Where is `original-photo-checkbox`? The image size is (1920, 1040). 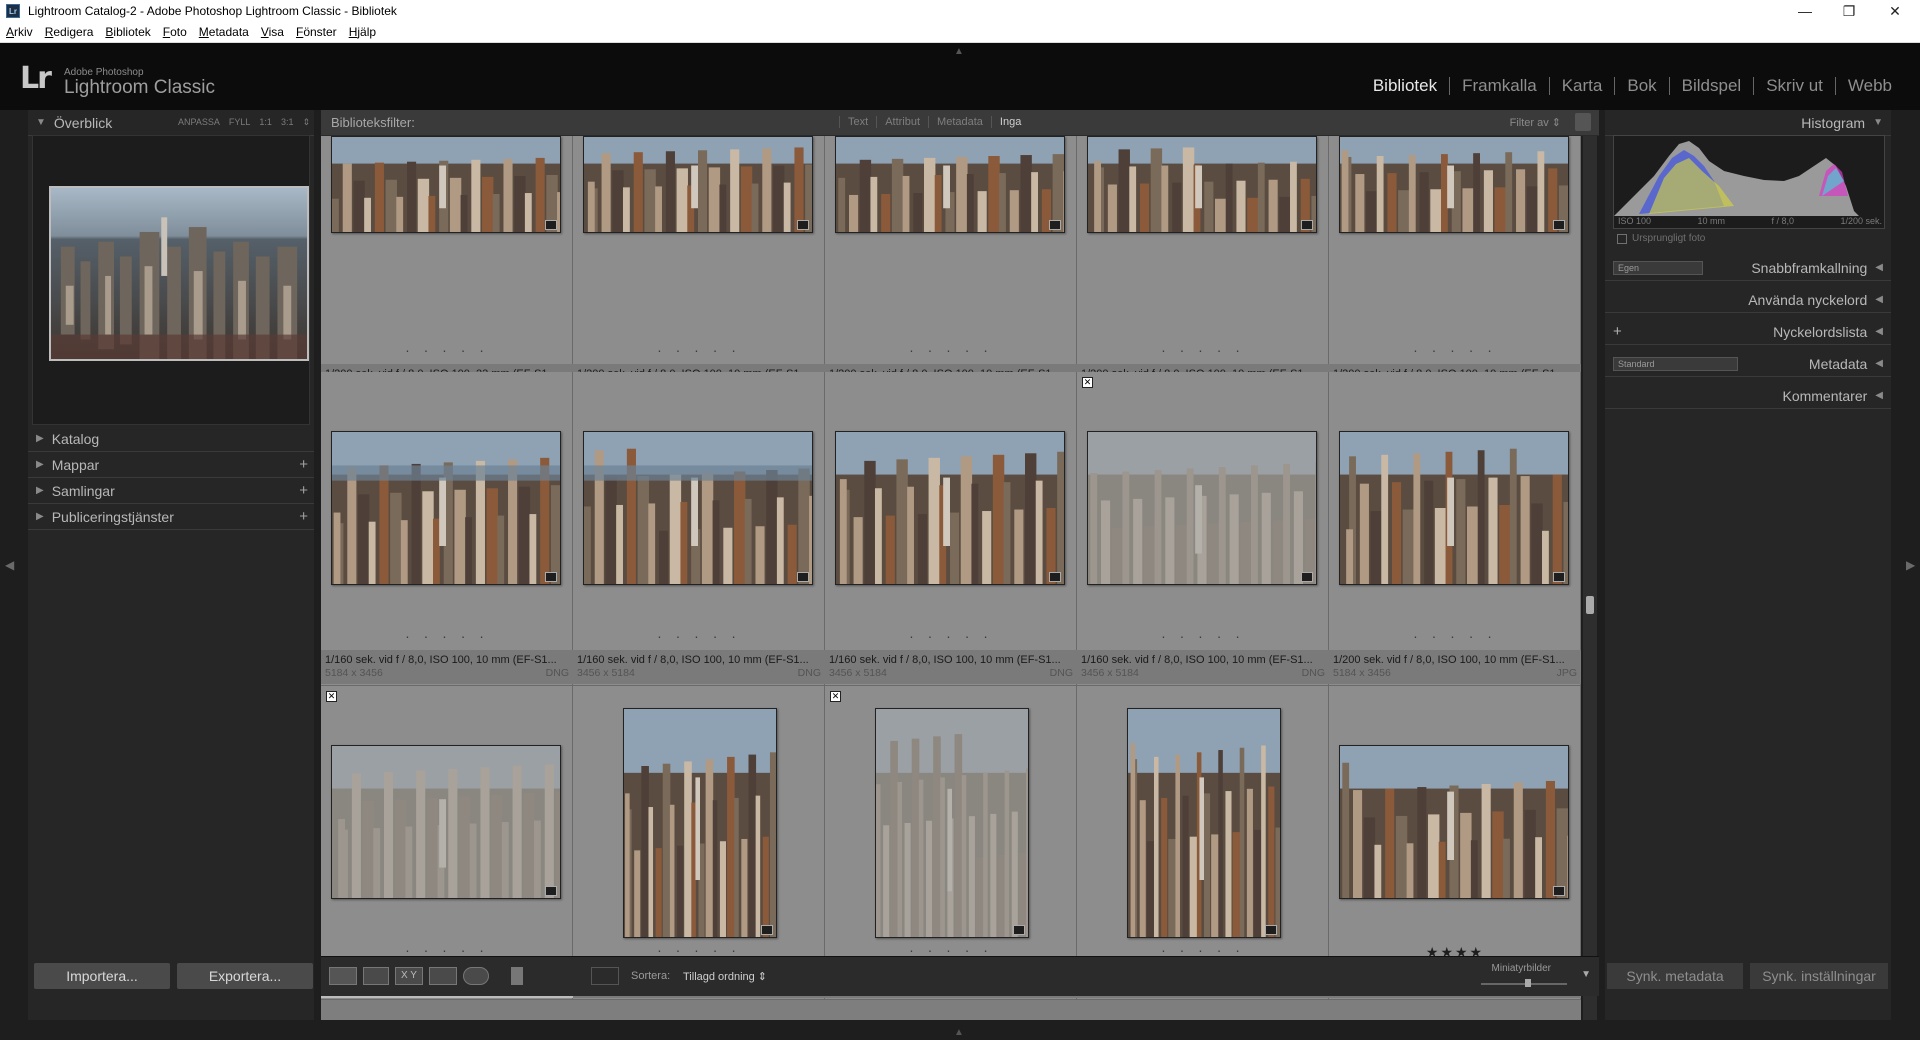 original-photo-checkbox is located at coordinates (1622, 238).